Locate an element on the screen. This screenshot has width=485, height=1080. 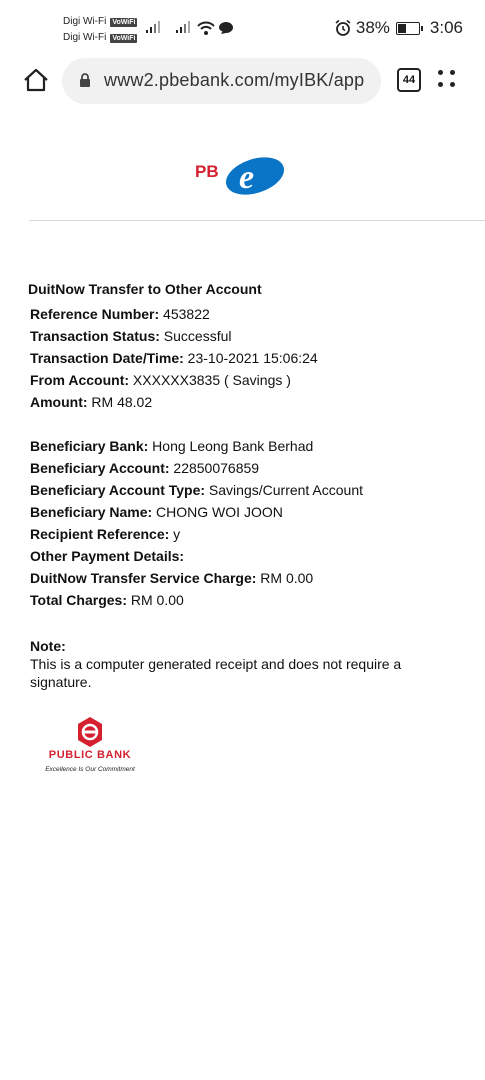
detail-label: Recipient Reference: is located at coordinates (100, 534).